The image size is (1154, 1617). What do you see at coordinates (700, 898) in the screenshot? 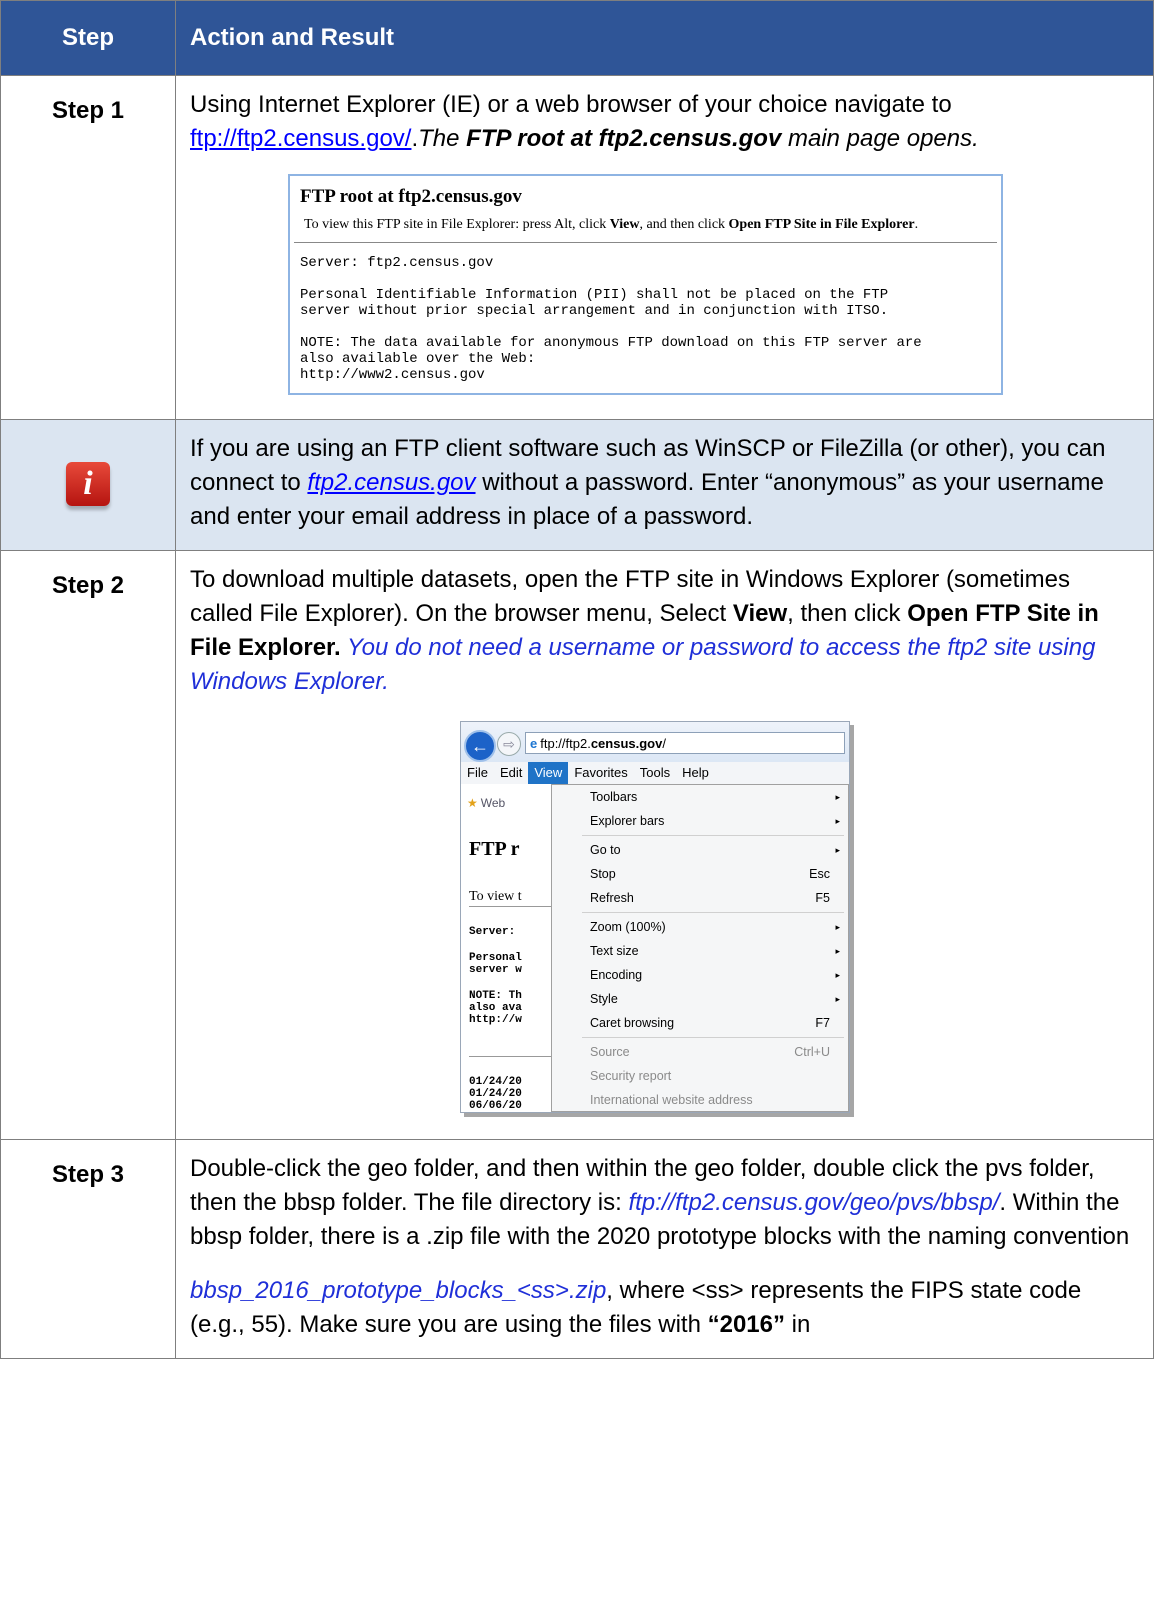
I see `menu-item-refresh: Refresh F5` at bounding box center [700, 898].